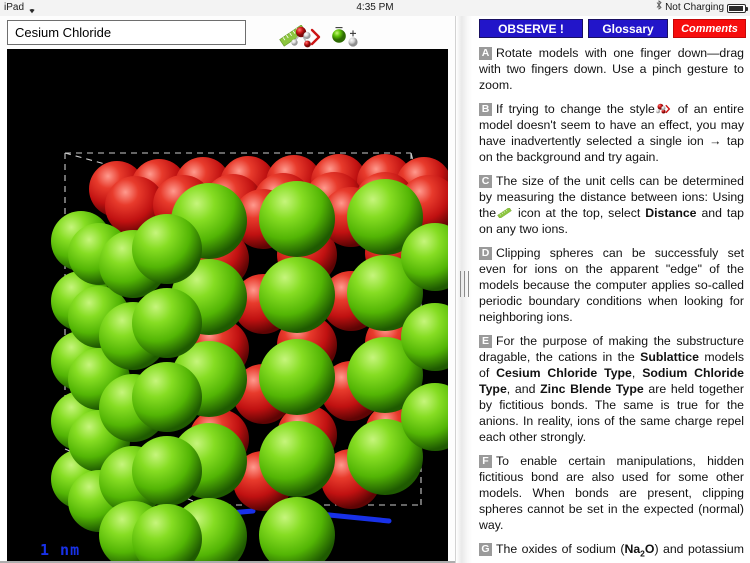 The width and height of the screenshot is (750, 563). I want to click on note-text-b-before: If trying to change the style, so click(575, 109).